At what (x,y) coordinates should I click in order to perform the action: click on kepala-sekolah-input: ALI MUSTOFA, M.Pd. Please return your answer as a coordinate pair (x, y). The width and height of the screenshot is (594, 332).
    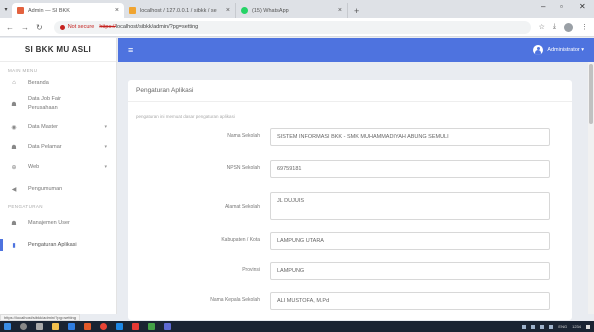
    Looking at the image, I should click on (410, 301).